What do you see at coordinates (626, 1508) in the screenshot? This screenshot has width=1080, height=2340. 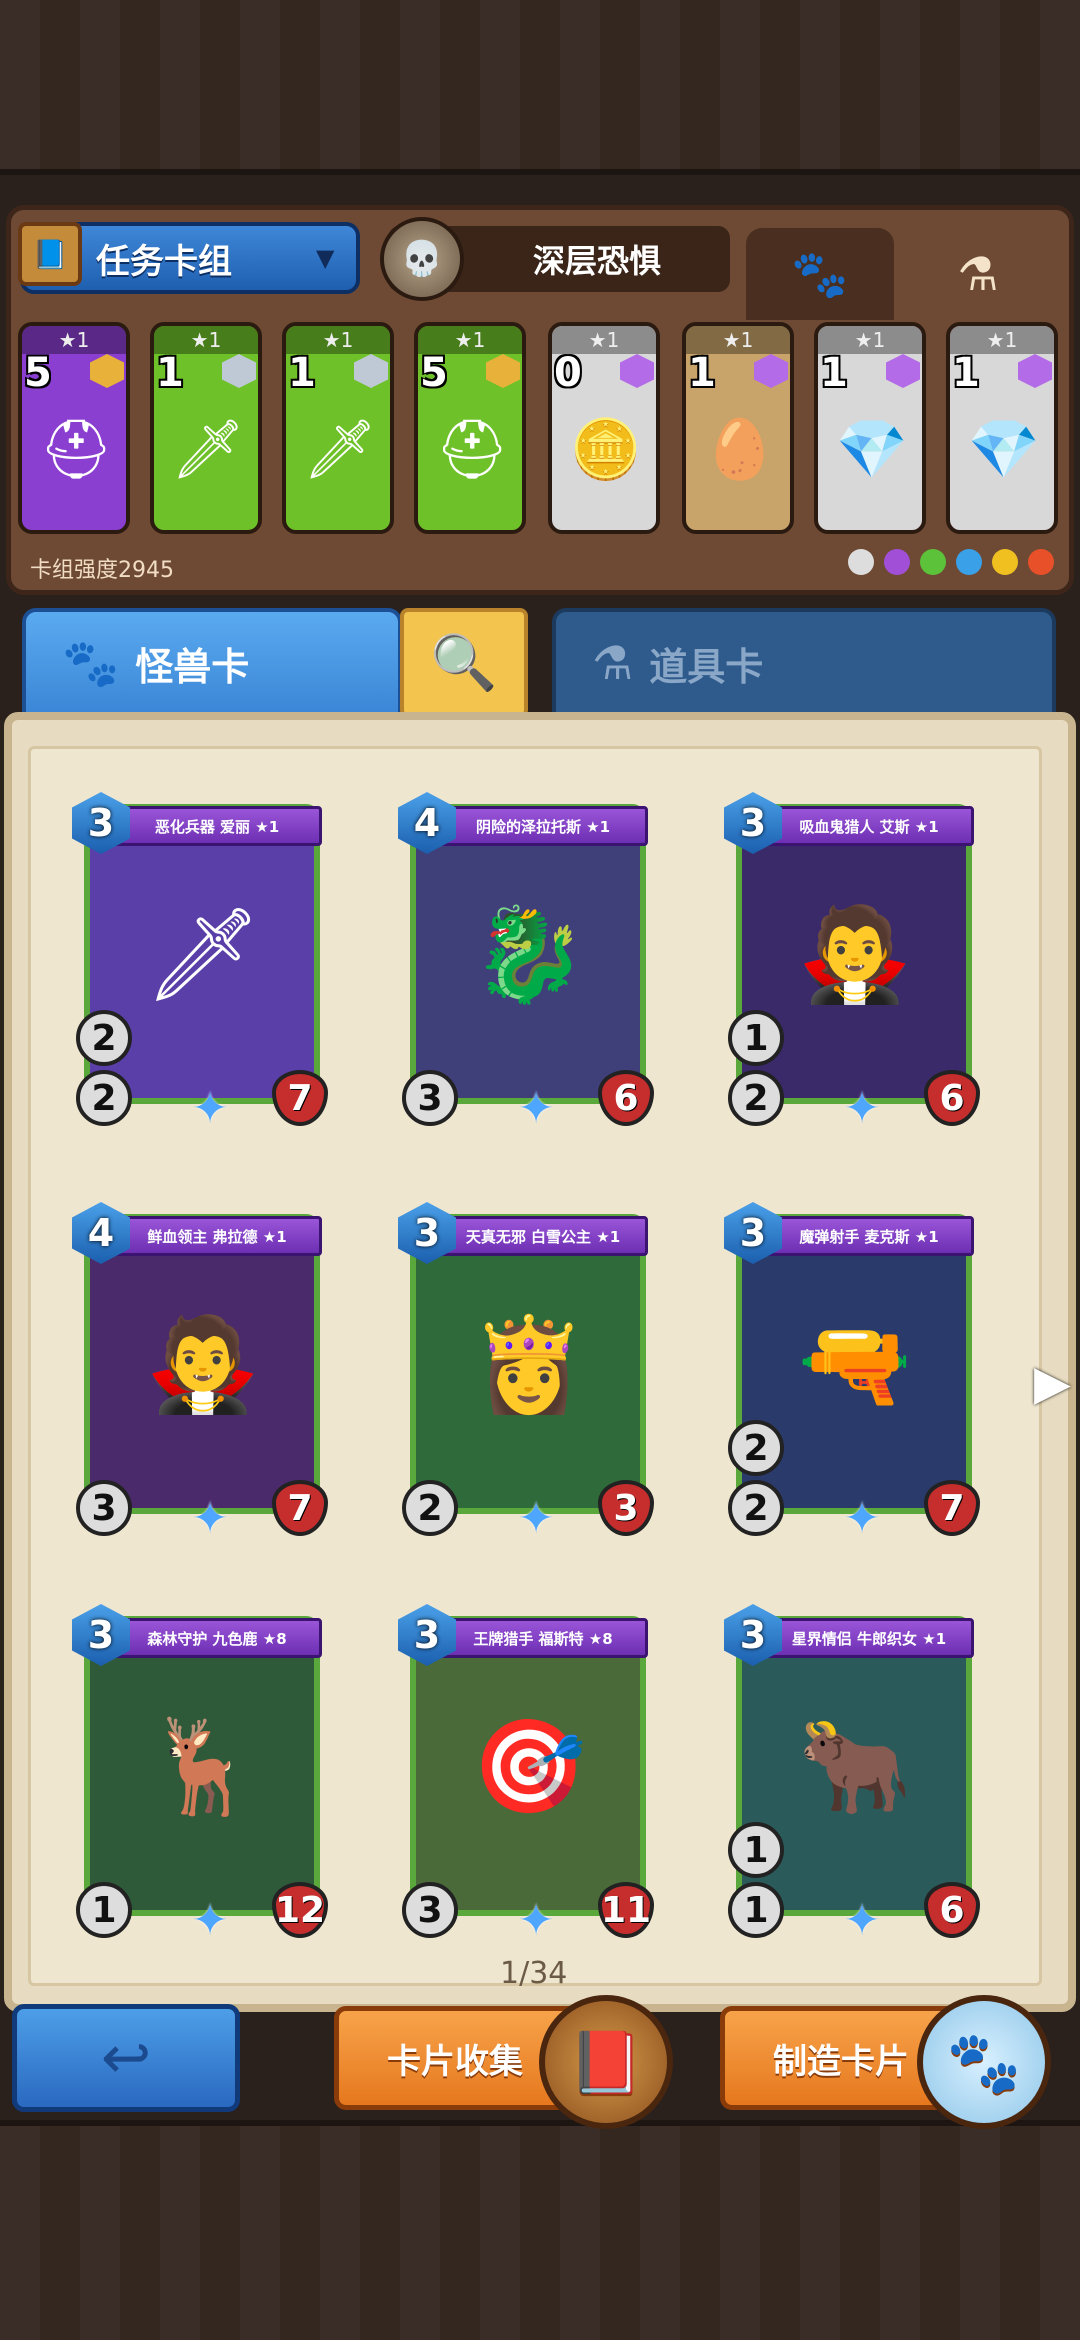 I see `card-health: 3` at bounding box center [626, 1508].